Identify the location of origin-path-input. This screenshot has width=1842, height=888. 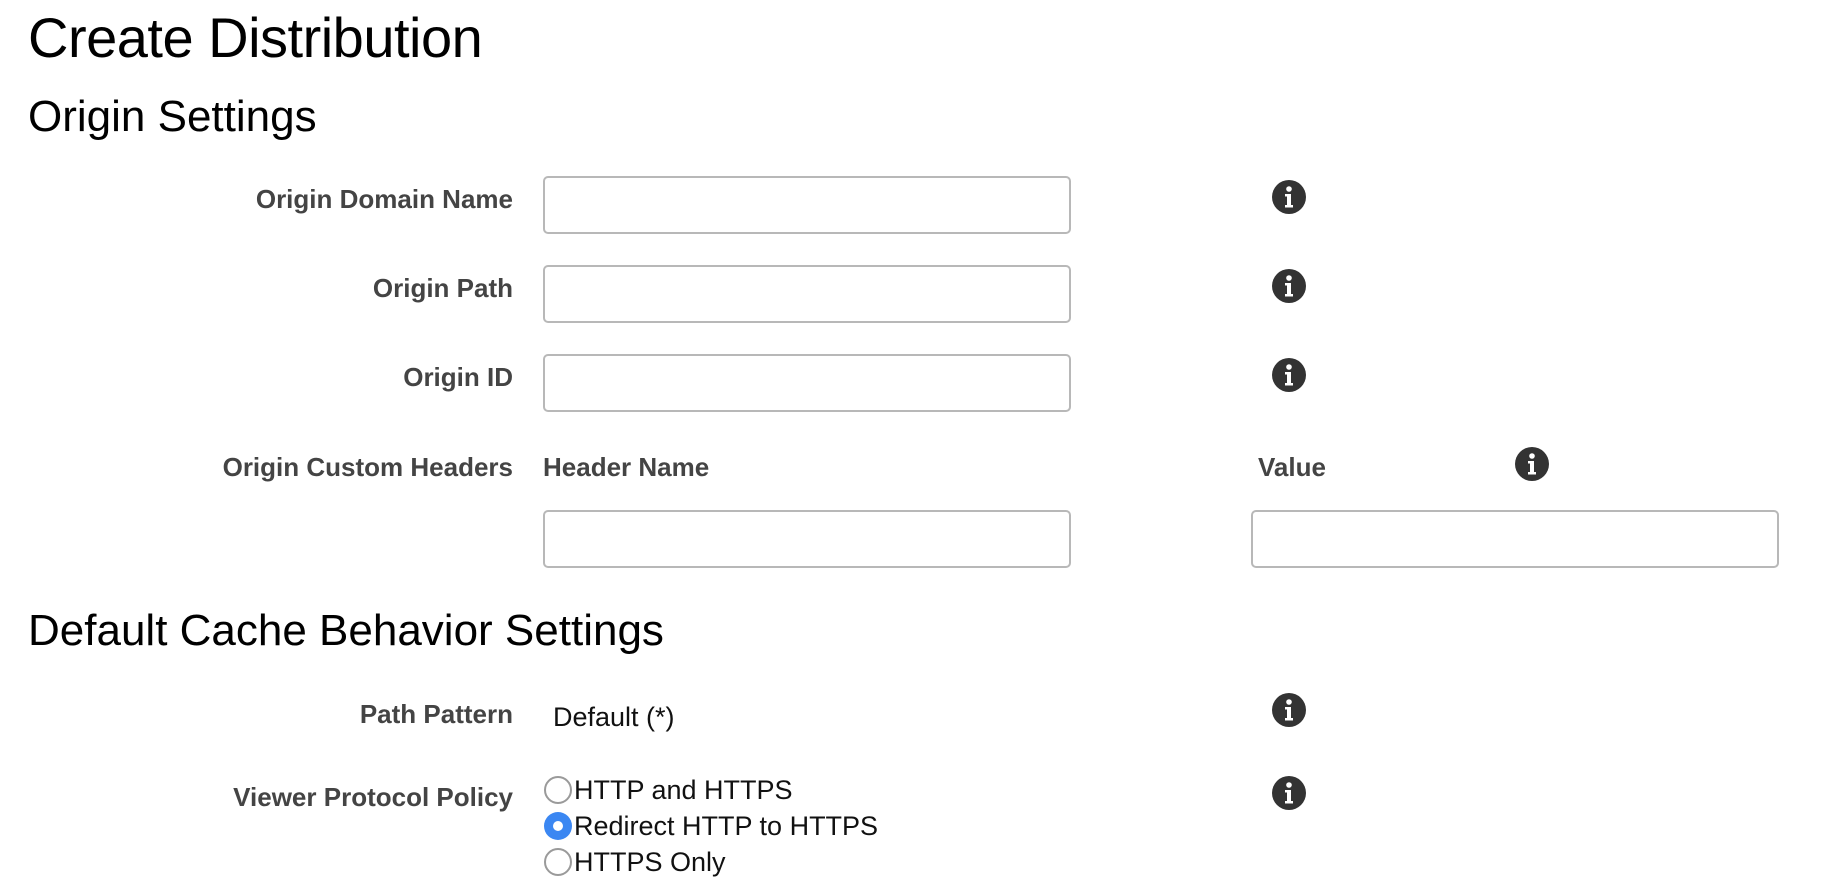
(807, 294).